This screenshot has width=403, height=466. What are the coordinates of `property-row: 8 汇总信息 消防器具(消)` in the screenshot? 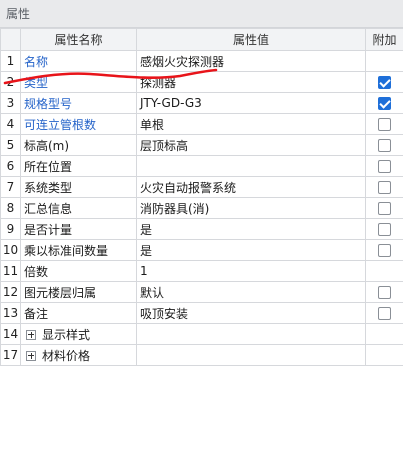 It's located at (201, 208).